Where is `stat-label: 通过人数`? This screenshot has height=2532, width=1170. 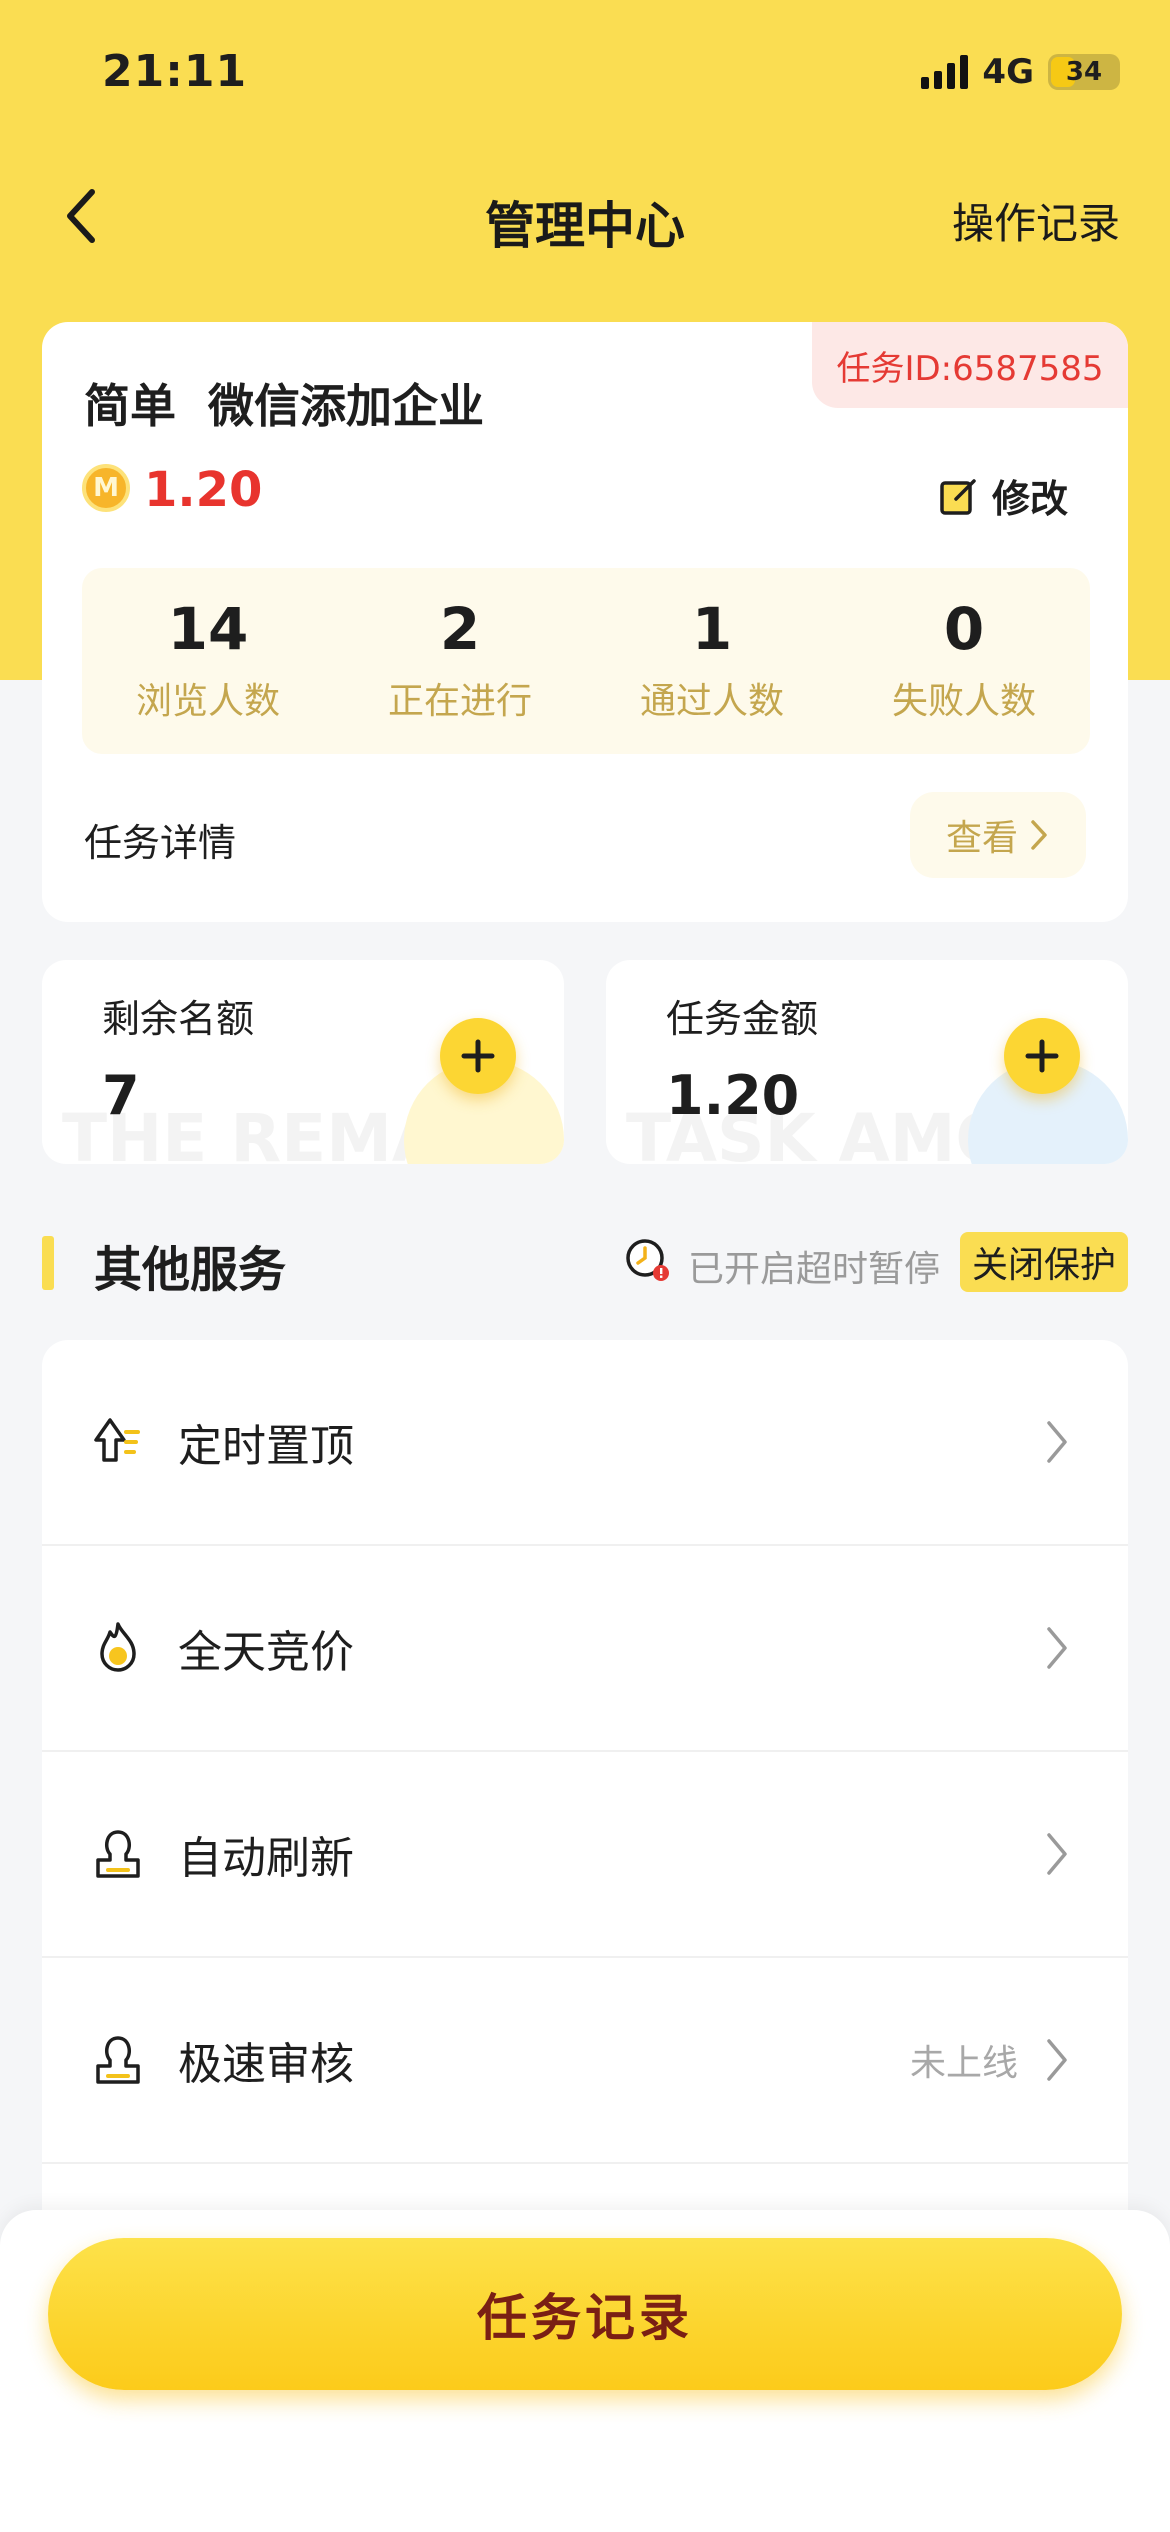 stat-label: 通过人数 is located at coordinates (711, 701).